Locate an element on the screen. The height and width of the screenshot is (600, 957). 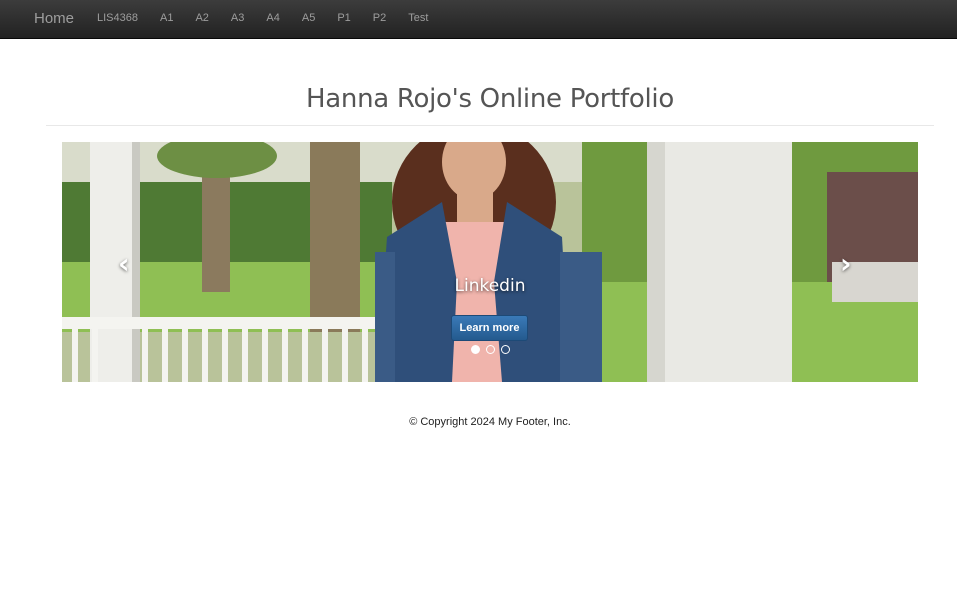
top-navbar: Home LIS4368 A1 A2 A3 A4 A5 P1 P2 Test is located at coordinates (478, 19).